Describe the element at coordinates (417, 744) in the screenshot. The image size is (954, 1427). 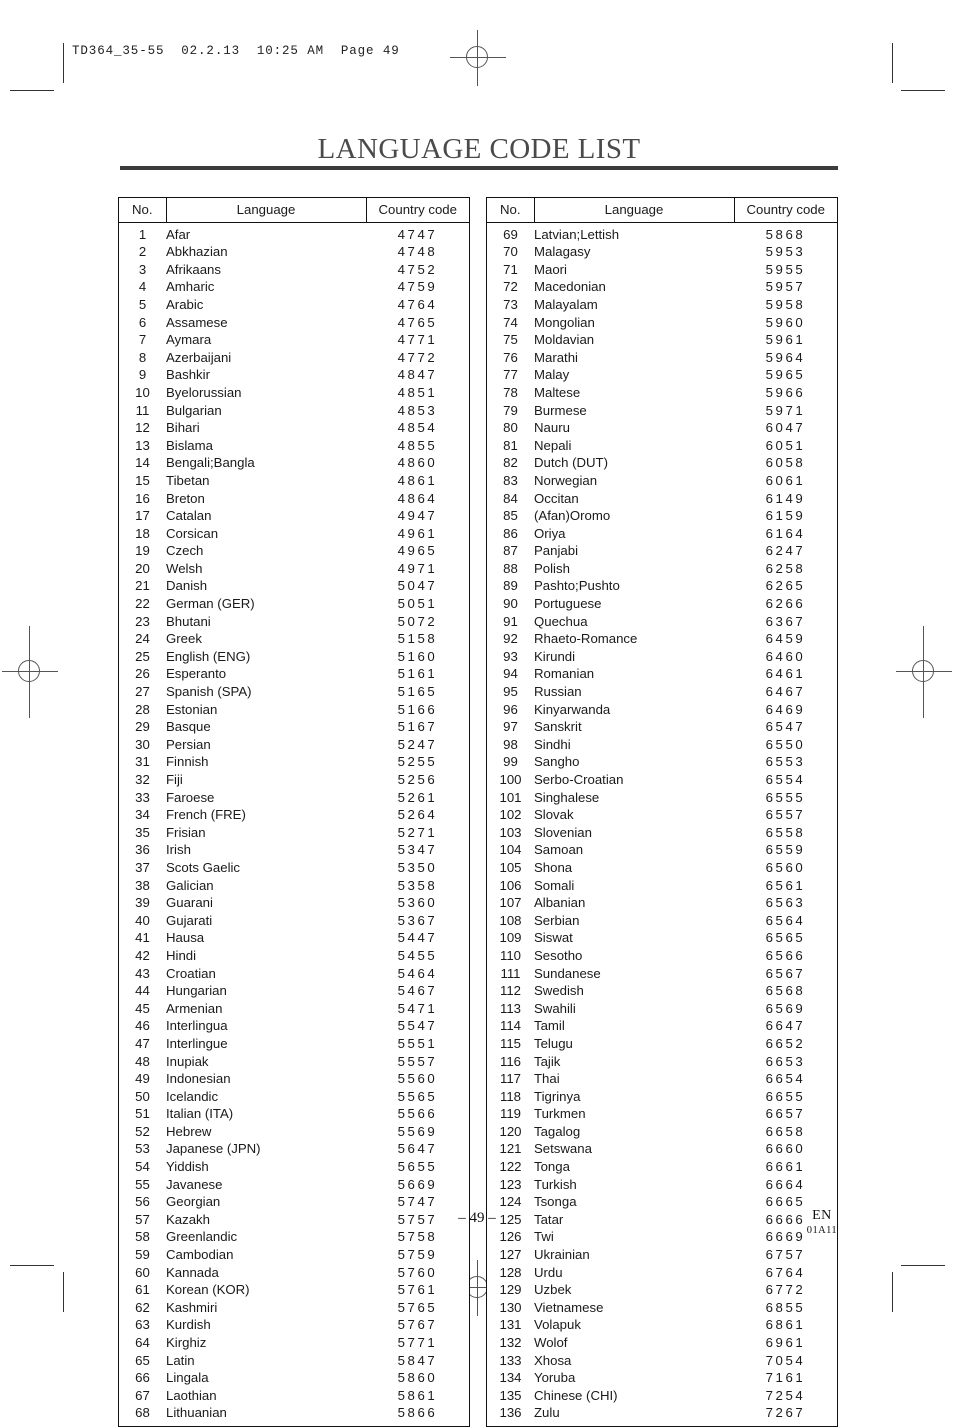
I see `cell-country-code: 5247` at that location.